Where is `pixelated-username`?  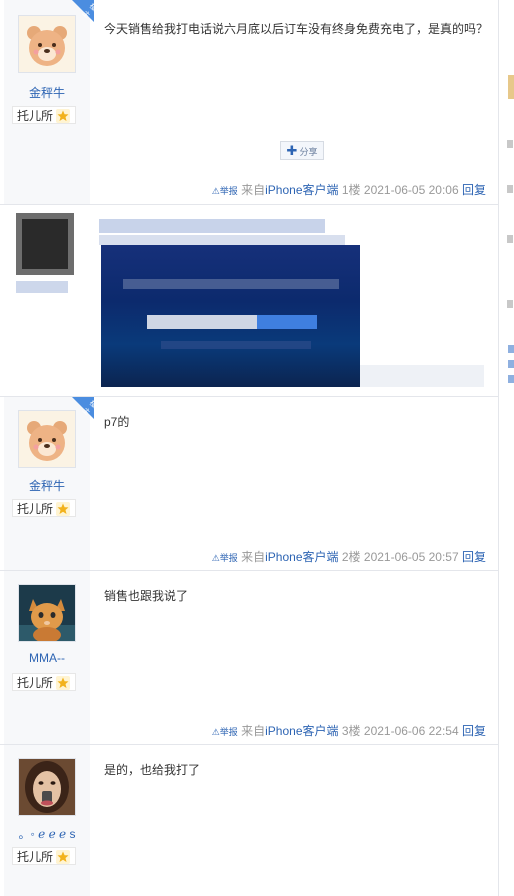 pixelated-username is located at coordinates (42, 287).